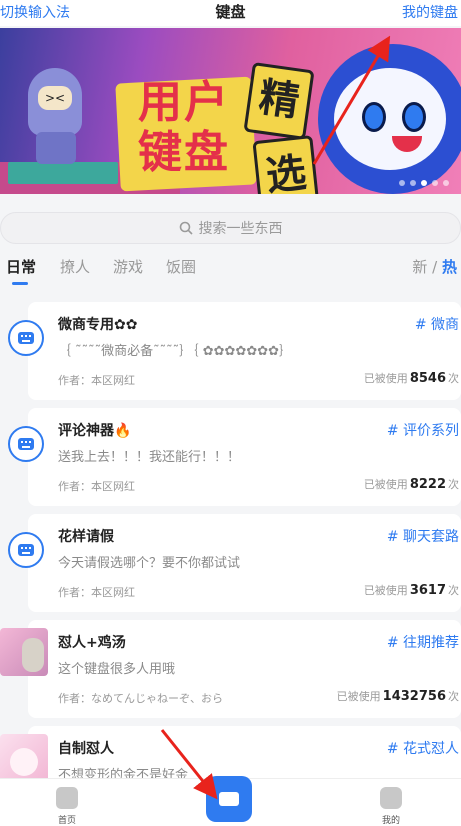 This screenshot has height=826, width=461. What do you see at coordinates (411, 378) in the screenshot?
I see `card-usage: 已被使用 8546 次` at bounding box center [411, 378].